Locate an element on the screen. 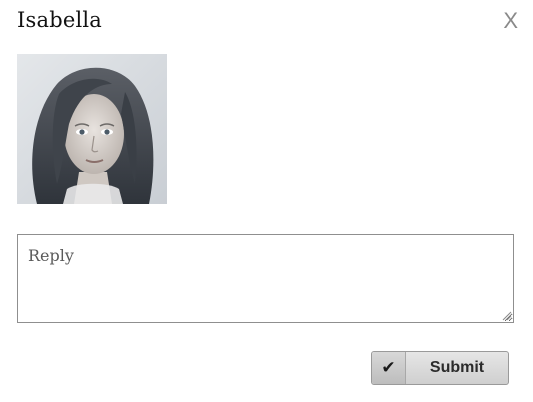 The height and width of the screenshot is (402, 533). check-icon: ✔ is located at coordinates (389, 368).